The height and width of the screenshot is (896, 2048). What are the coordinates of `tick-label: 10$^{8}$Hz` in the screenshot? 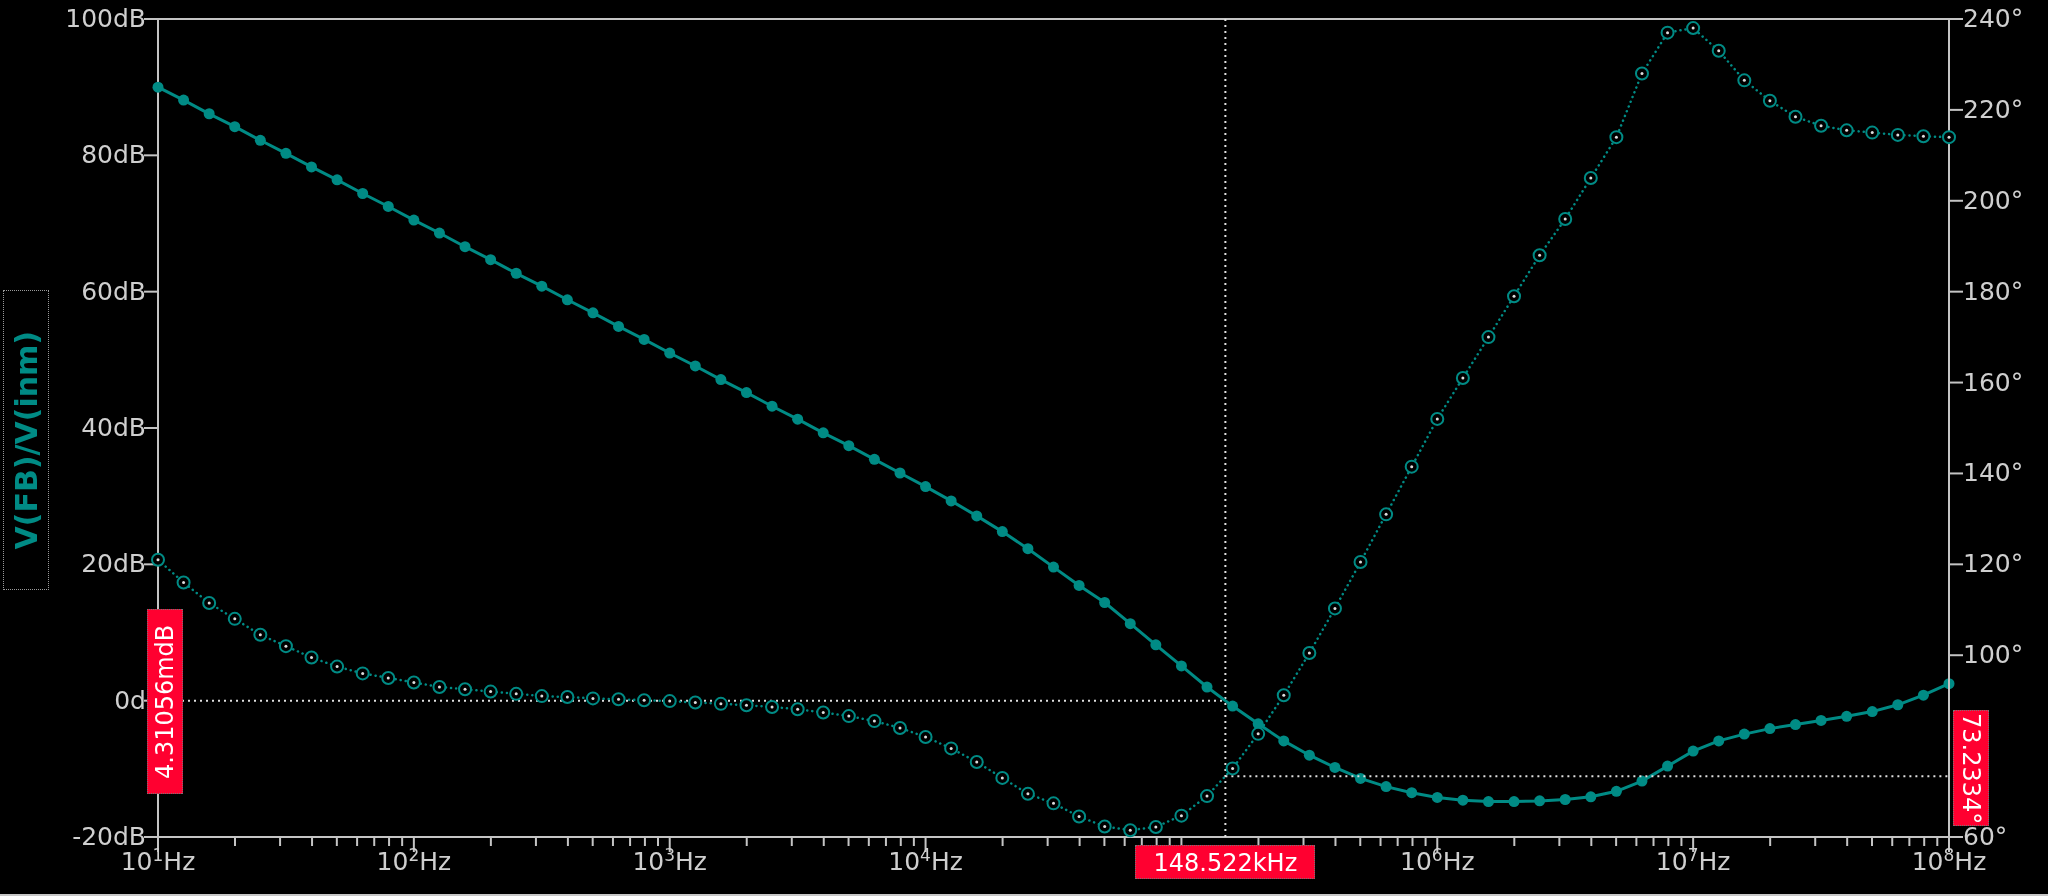 It's located at (1949, 862).